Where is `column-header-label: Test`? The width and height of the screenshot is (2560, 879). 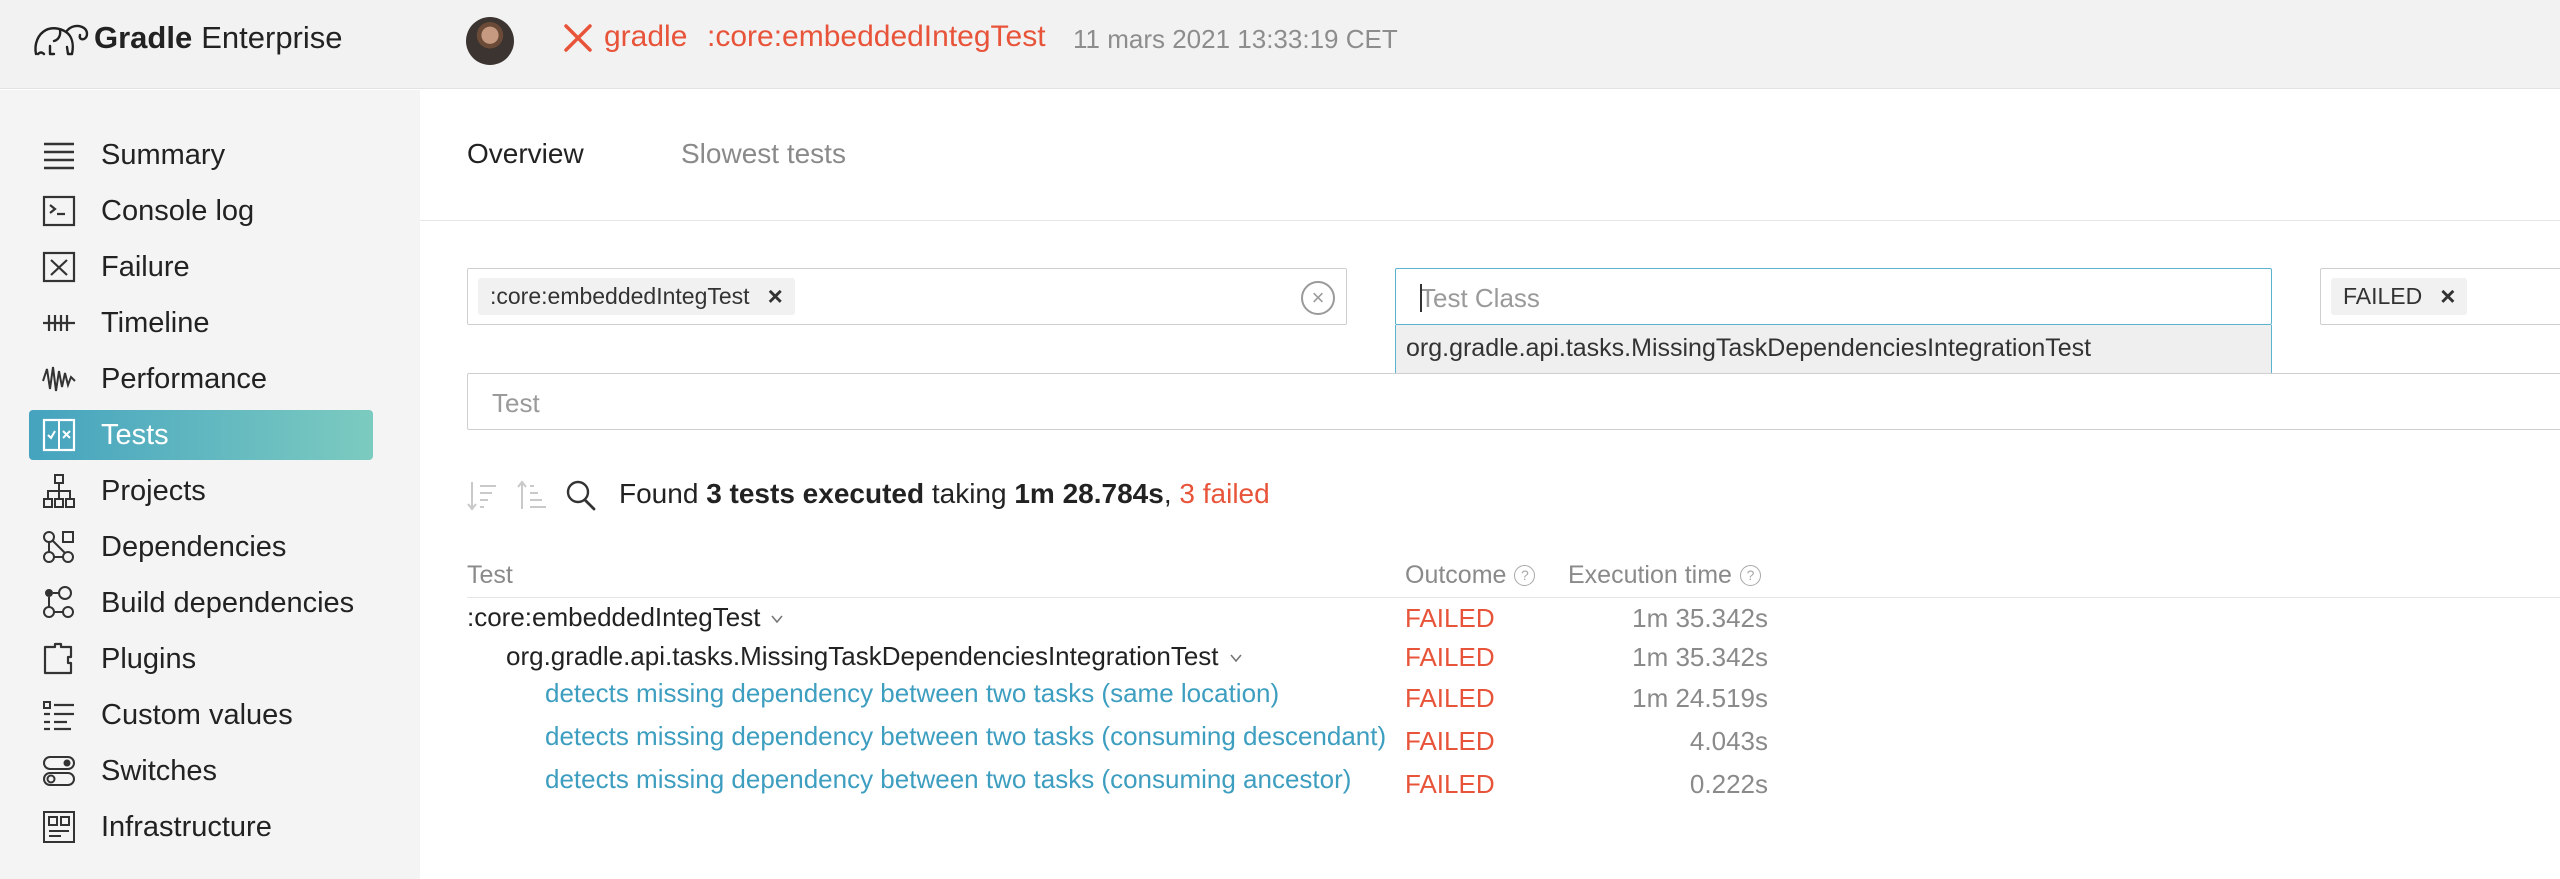 column-header-label: Test is located at coordinates (490, 575).